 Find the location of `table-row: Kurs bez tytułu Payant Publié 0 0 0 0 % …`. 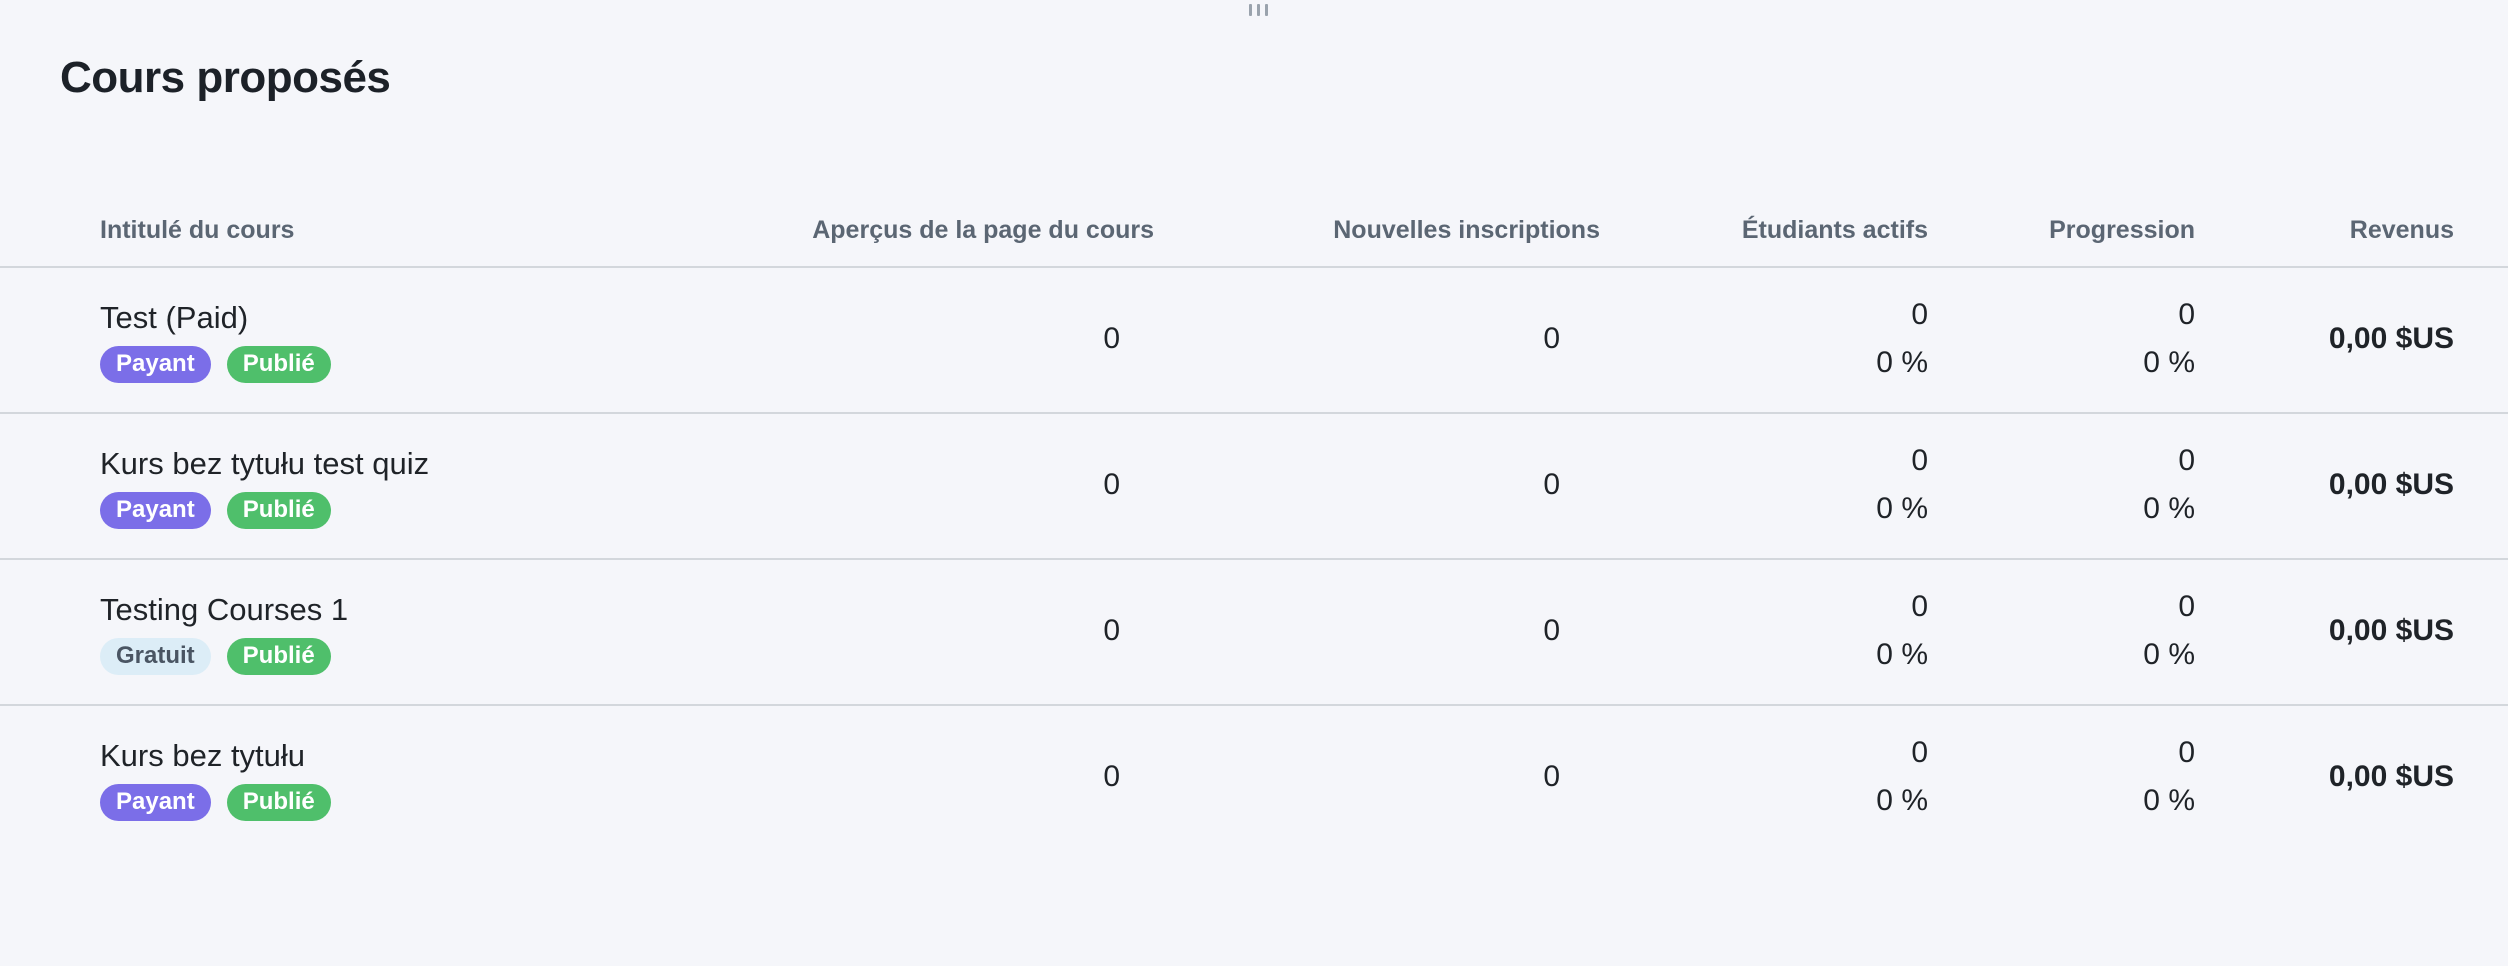

table-row: Kurs bez tytułu Payant Publié 0 0 0 0 % … is located at coordinates (1254, 778).